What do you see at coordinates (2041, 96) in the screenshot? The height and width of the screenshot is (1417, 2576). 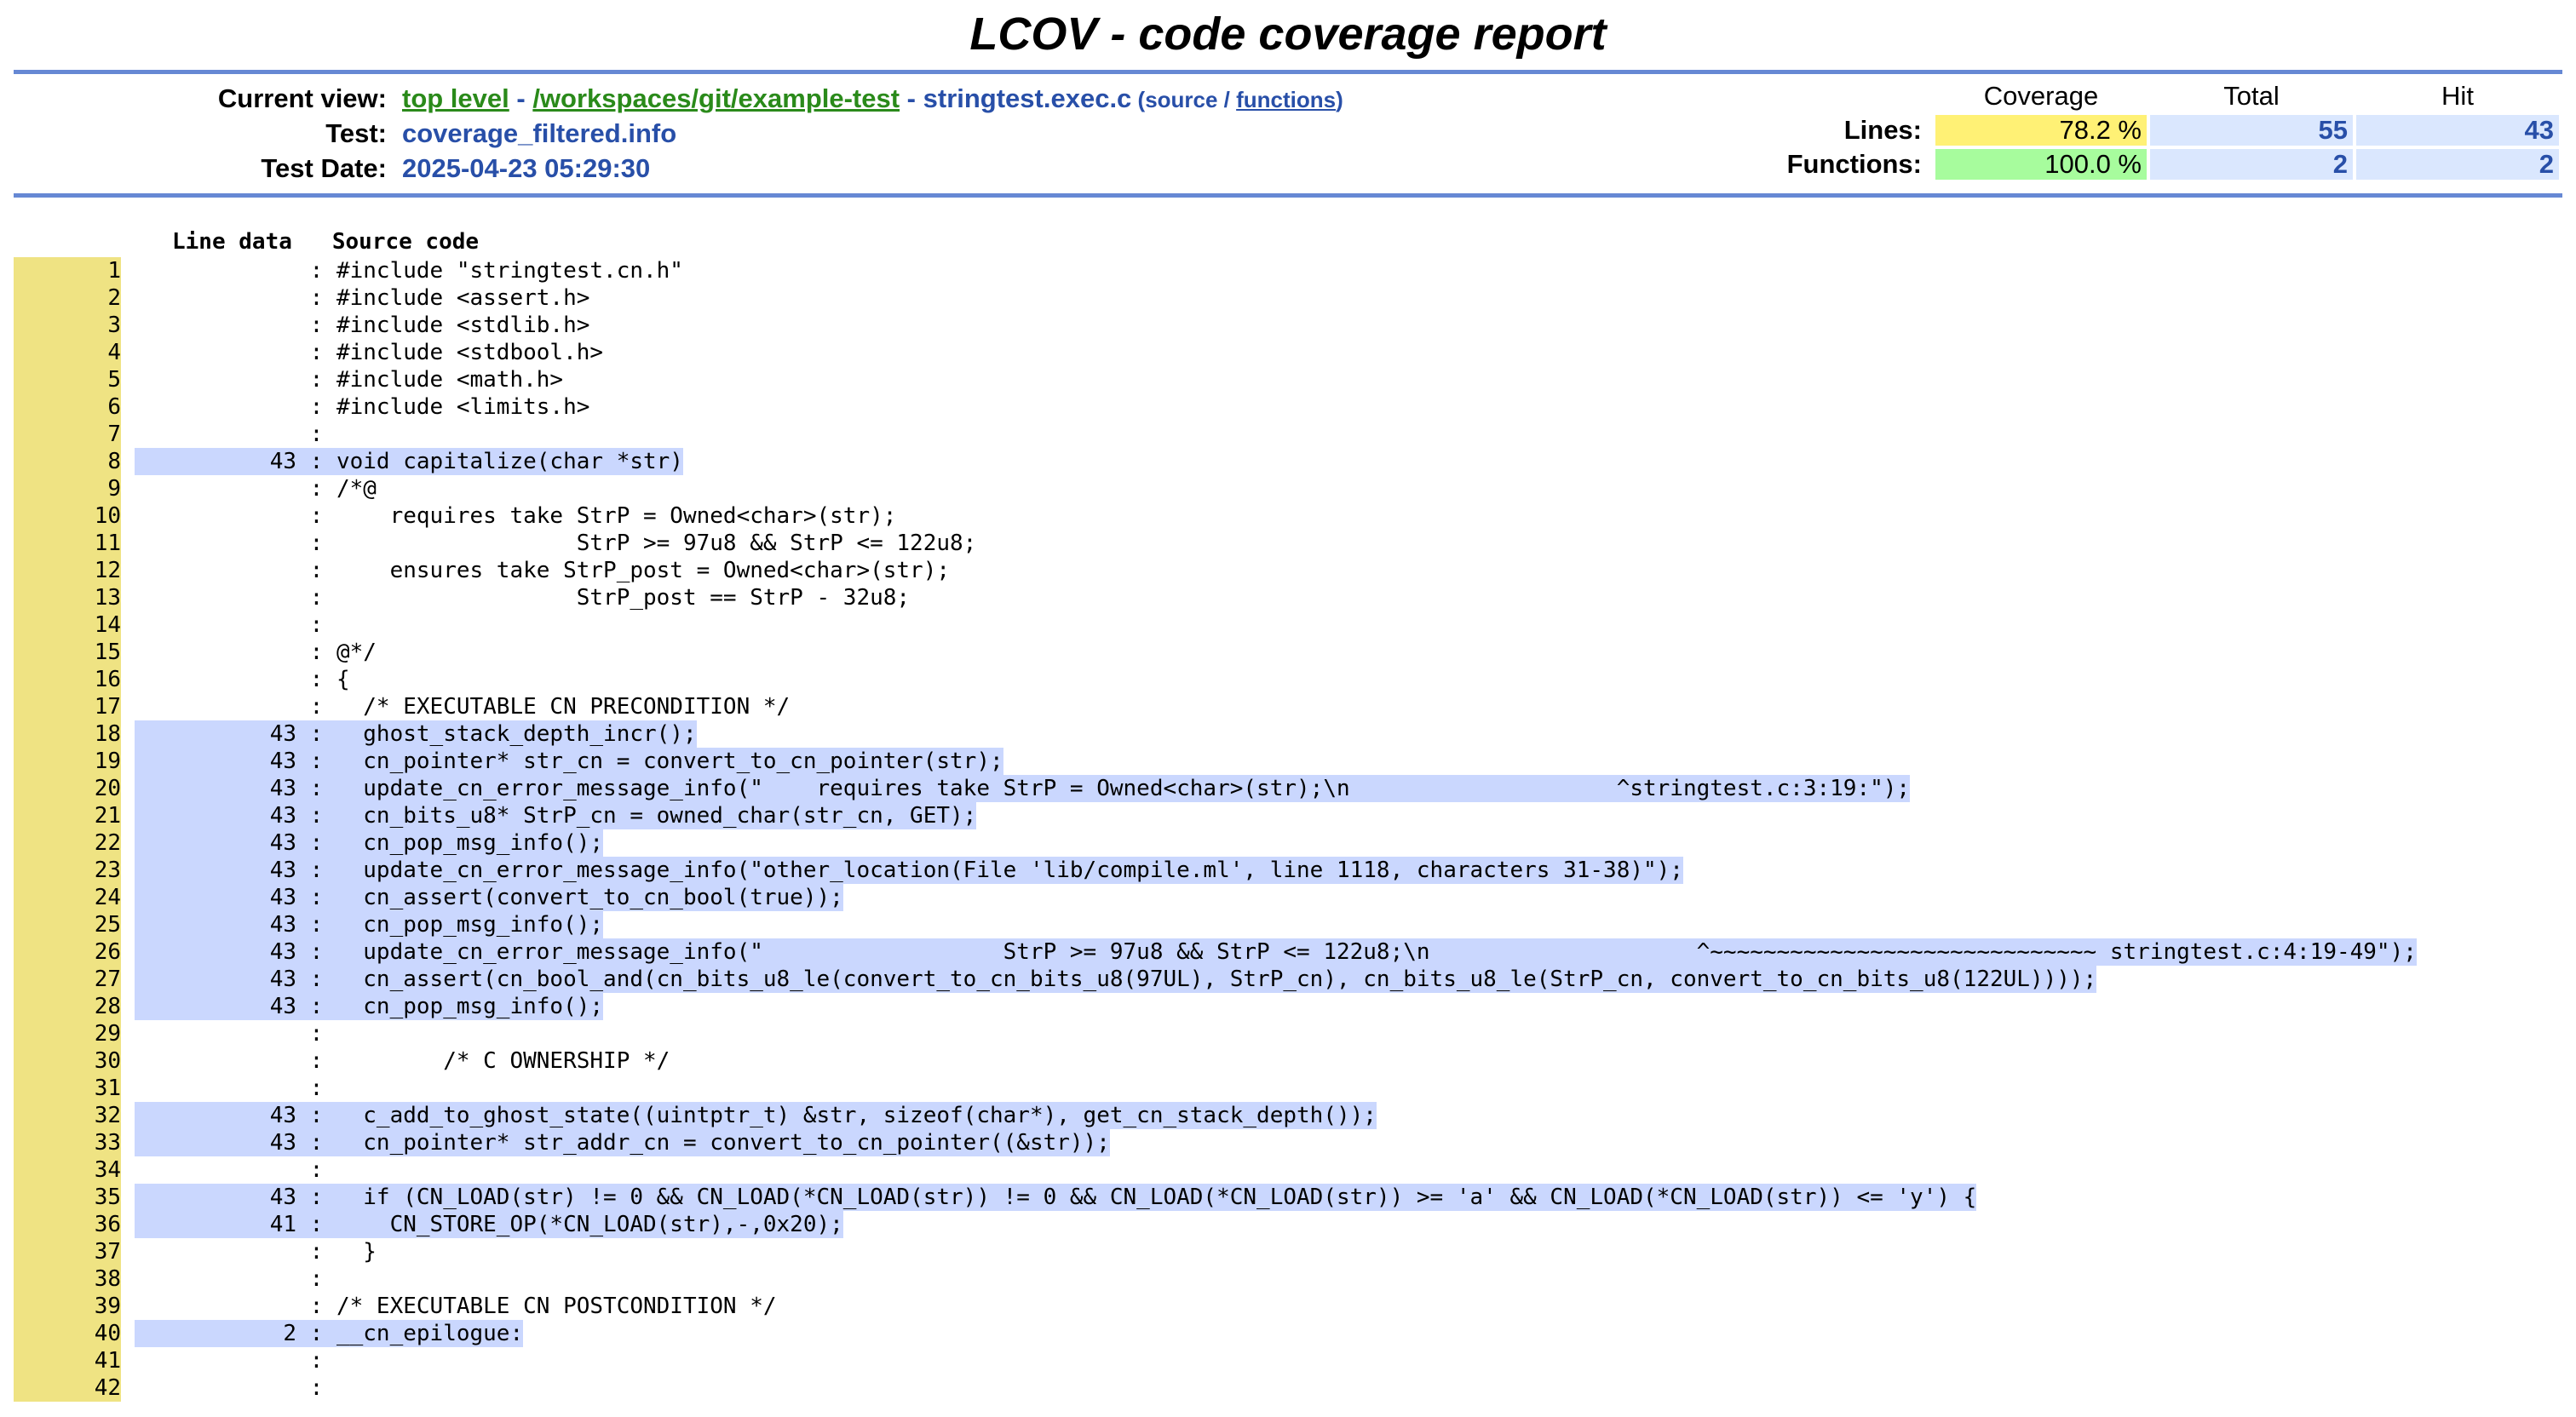 I see `col-coverage-header: Coverage` at bounding box center [2041, 96].